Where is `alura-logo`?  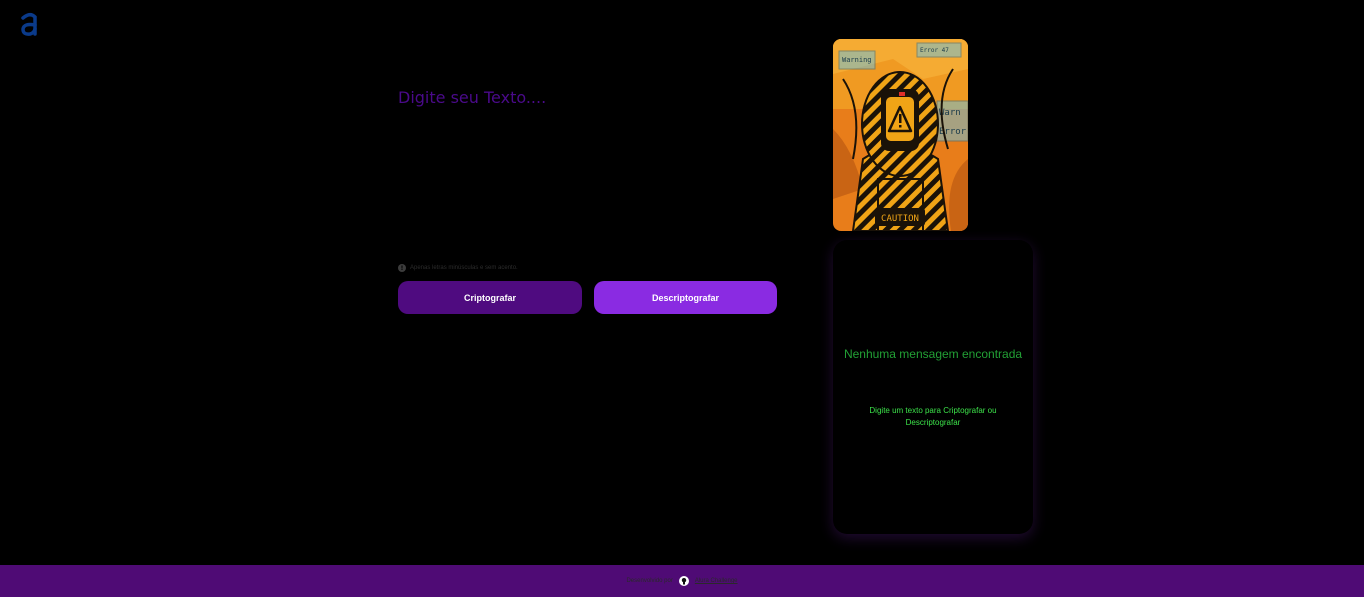 alura-logo is located at coordinates (30, 25).